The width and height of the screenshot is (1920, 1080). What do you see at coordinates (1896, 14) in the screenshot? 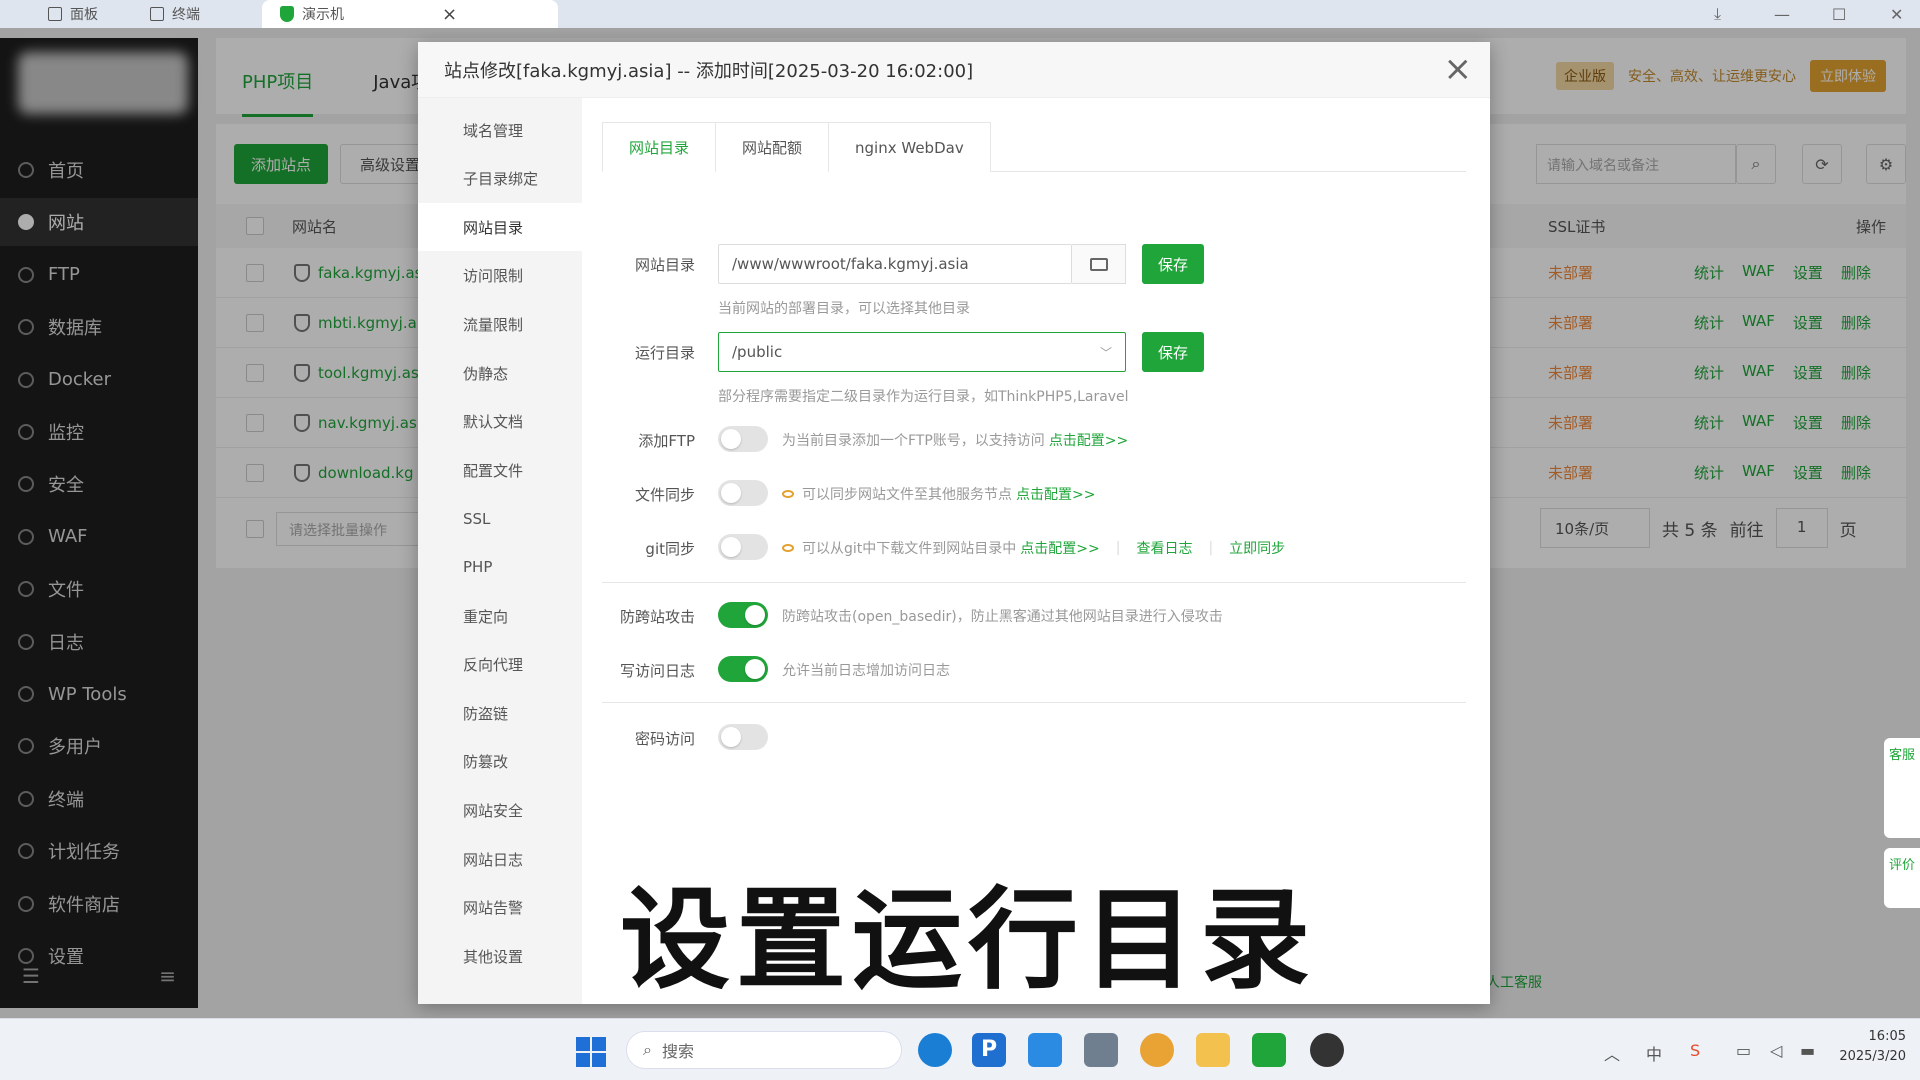
I see `close-window-icon: ✕` at bounding box center [1896, 14].